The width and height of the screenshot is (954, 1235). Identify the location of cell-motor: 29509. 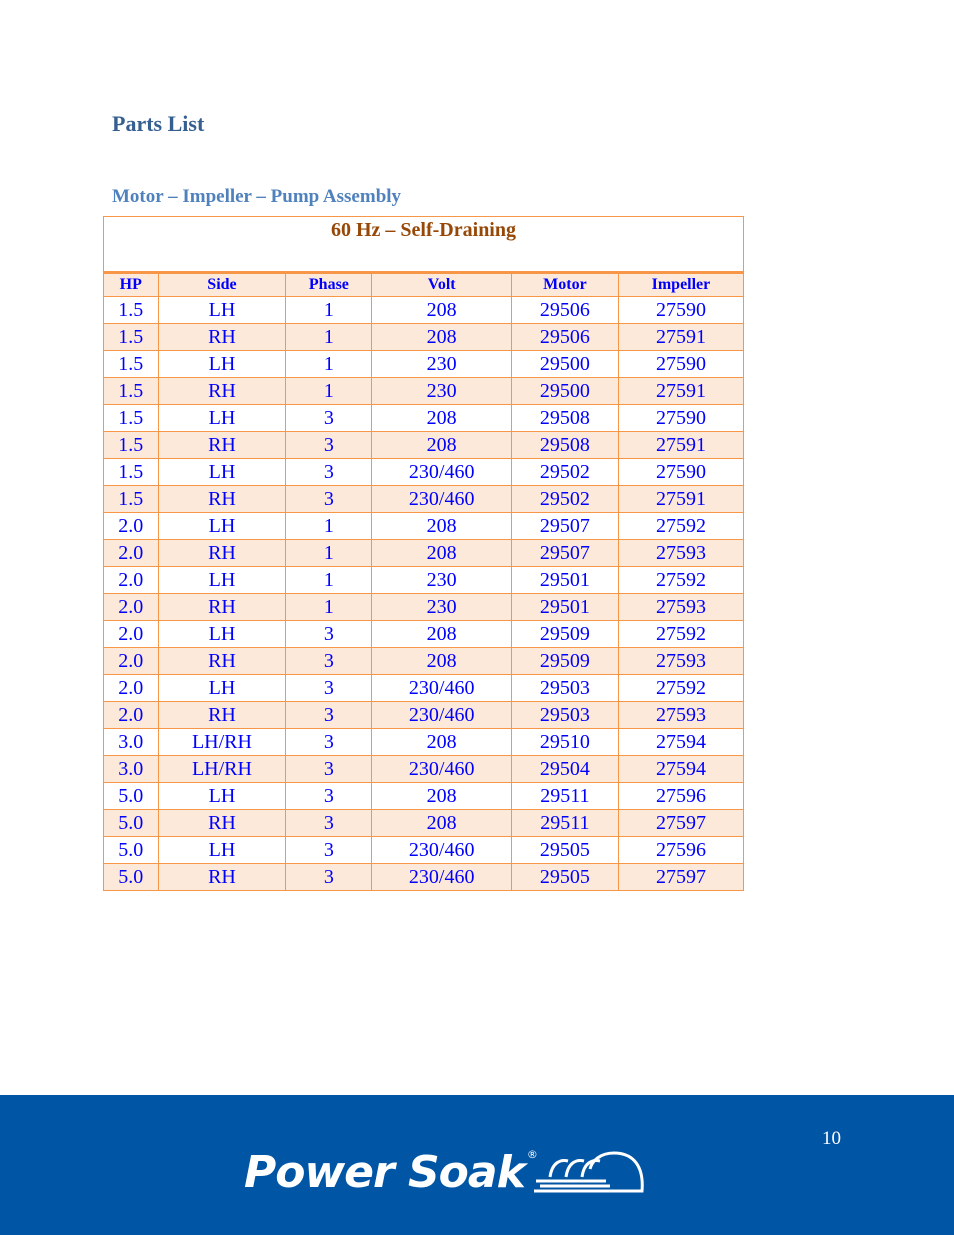
(564, 634).